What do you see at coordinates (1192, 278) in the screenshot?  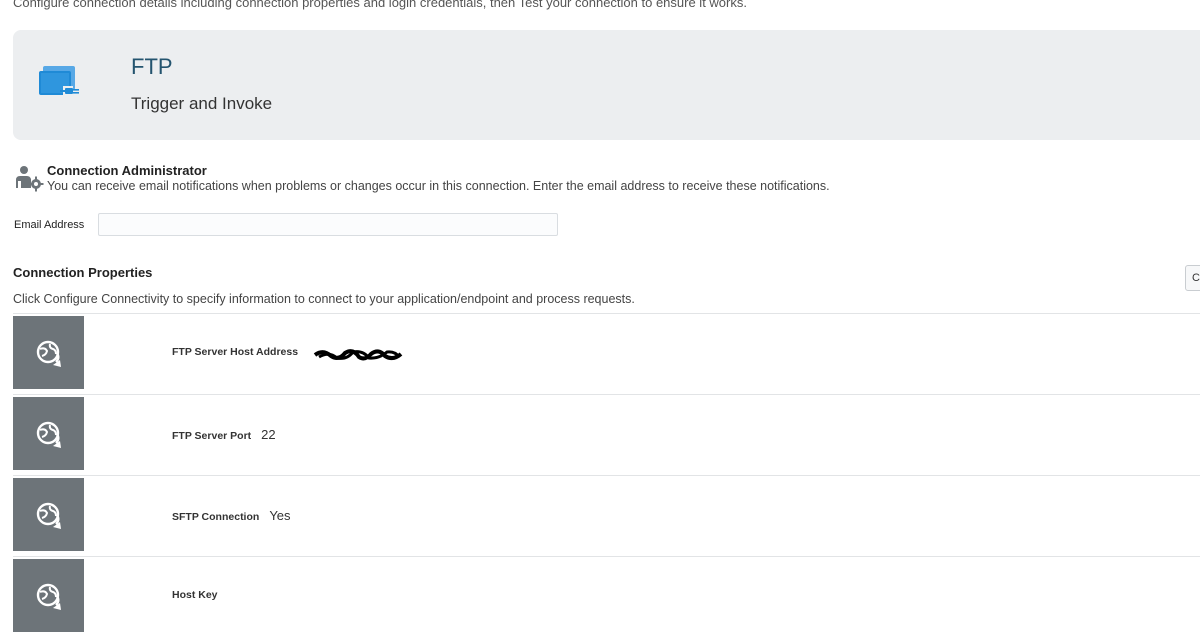 I see `configure-connectivity-button: C` at bounding box center [1192, 278].